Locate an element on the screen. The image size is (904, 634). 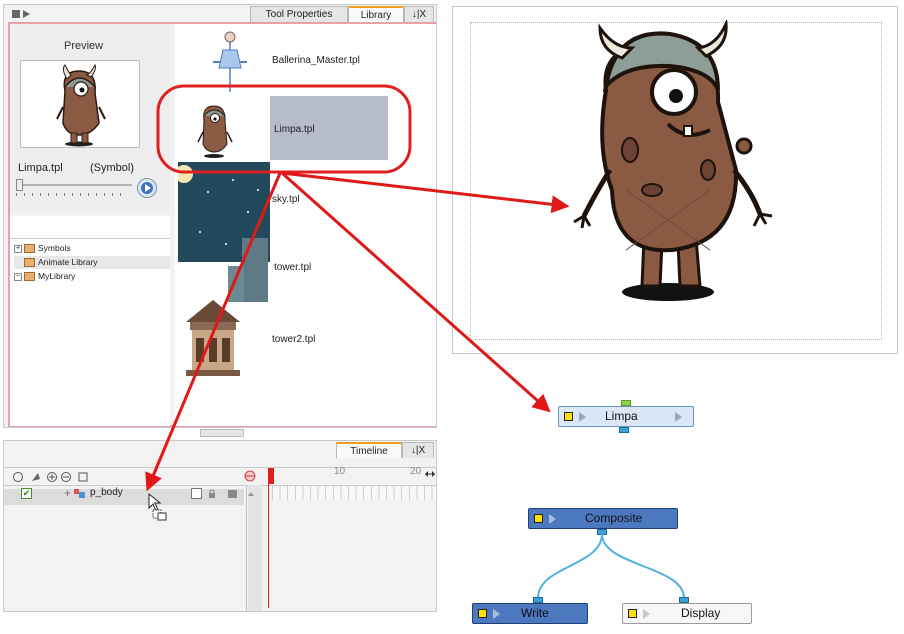
collapse-icon: − is located at coordinates (18, 276).